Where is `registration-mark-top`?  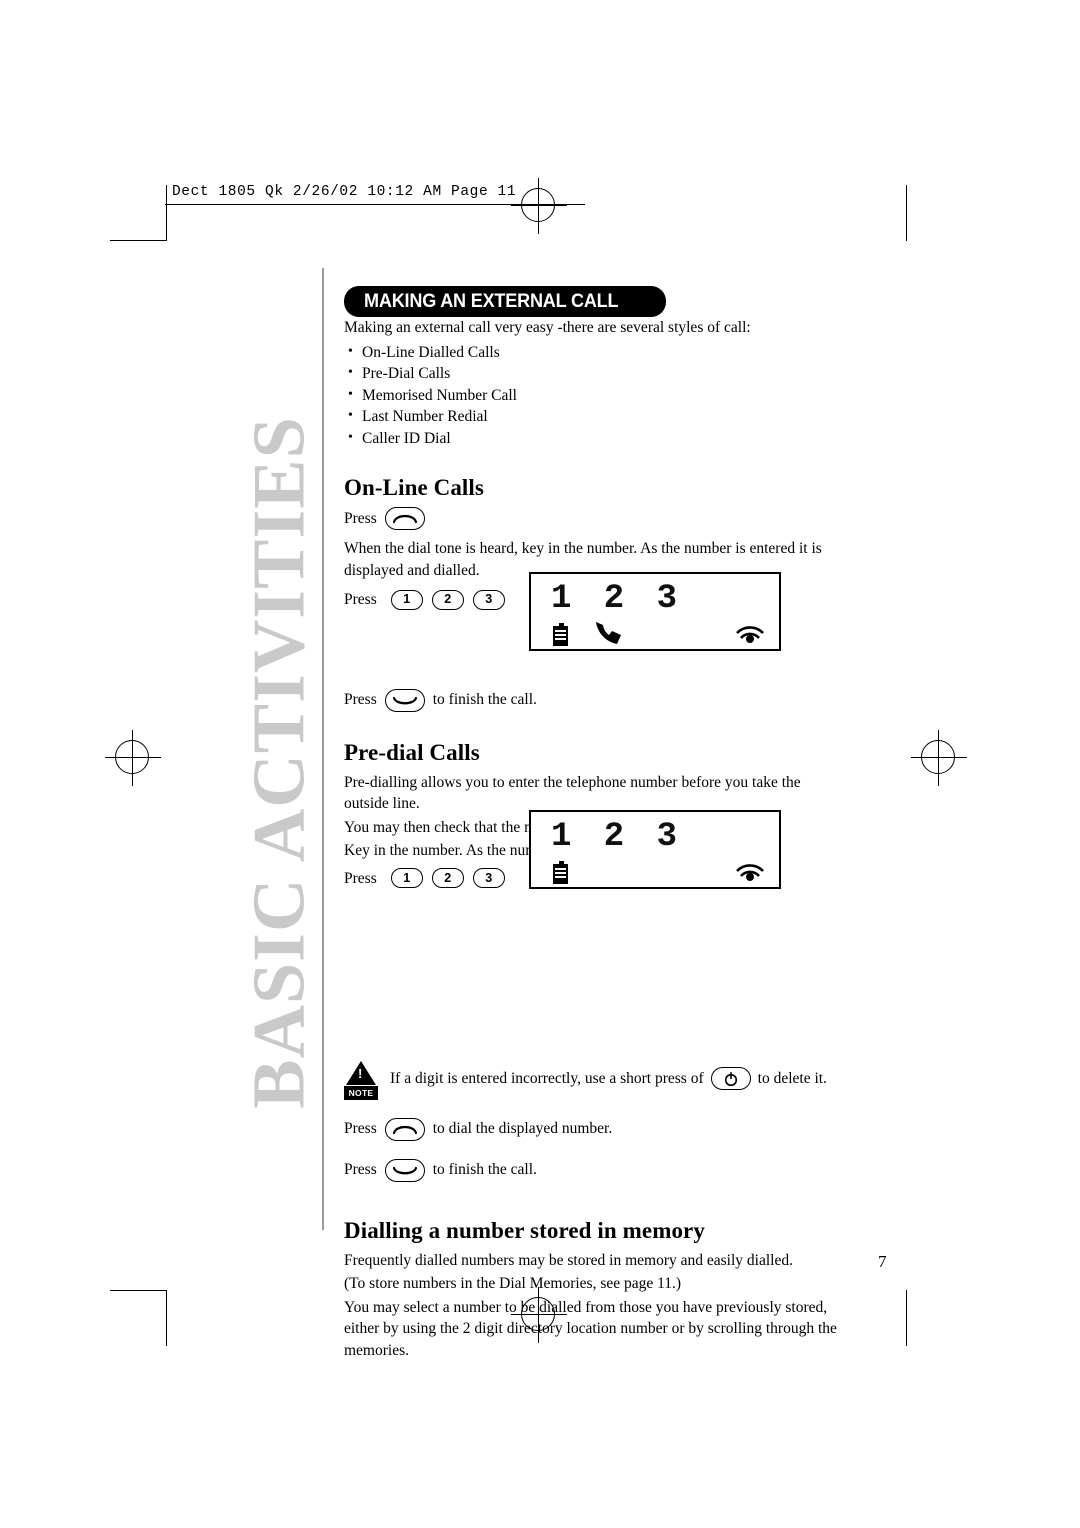 registration-mark-top is located at coordinates (539, 206).